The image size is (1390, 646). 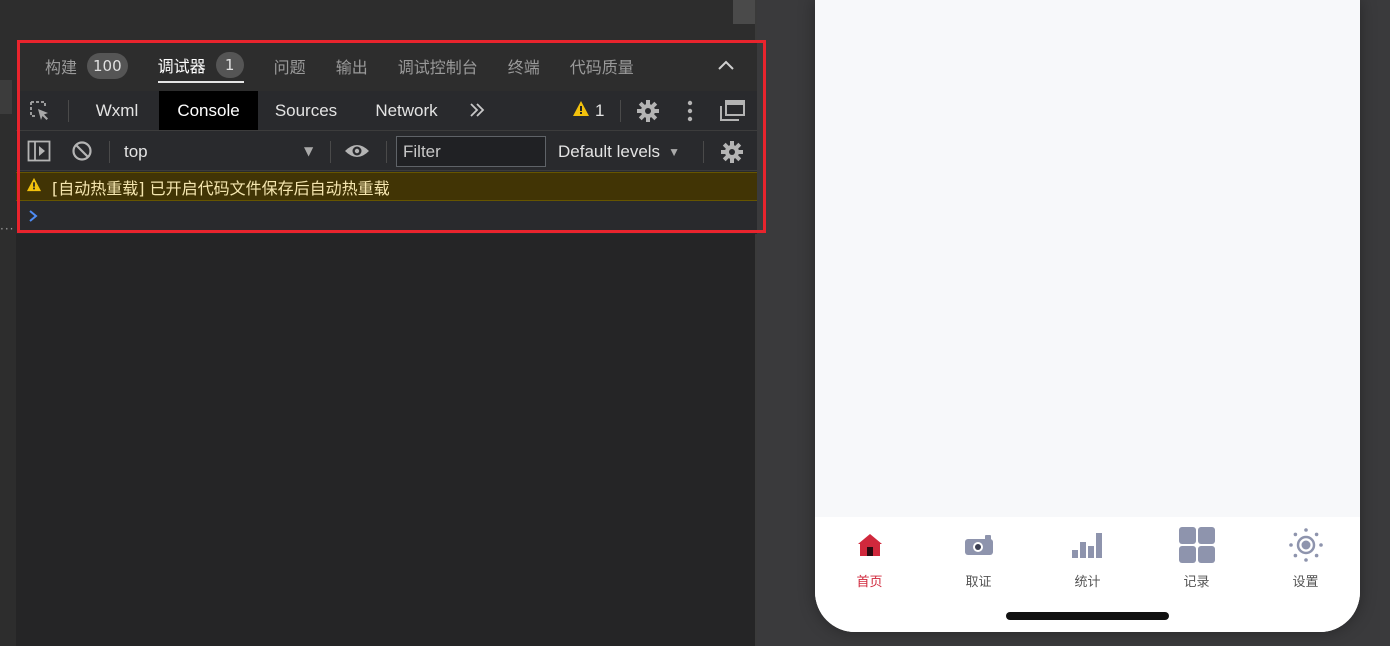 I want to click on gutter-marker, so click(x=6, y=97).